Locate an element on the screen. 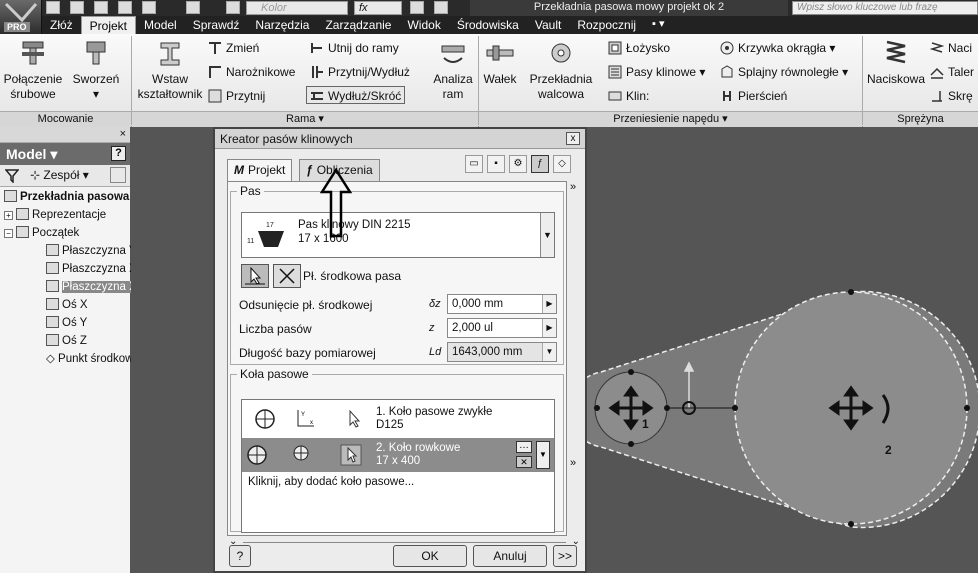  settings-icon: ⚙ is located at coordinates (518, 164).